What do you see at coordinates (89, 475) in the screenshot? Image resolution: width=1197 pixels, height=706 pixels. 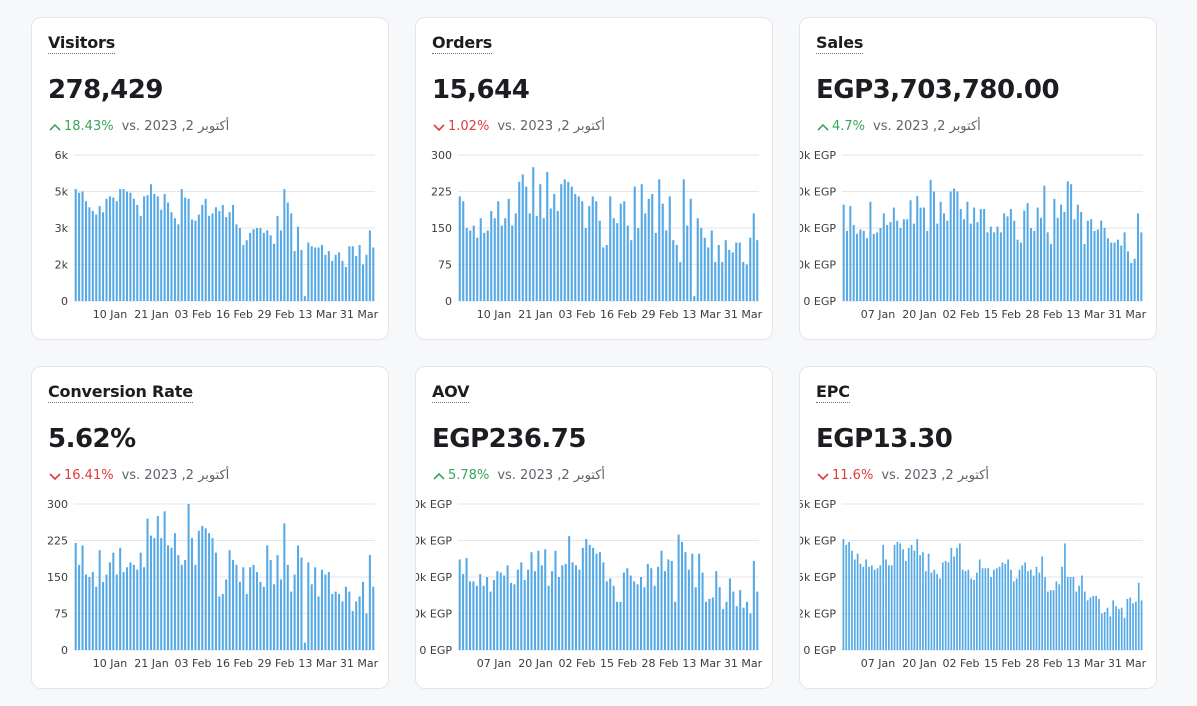 I see `delta-percent: 16.41%` at bounding box center [89, 475].